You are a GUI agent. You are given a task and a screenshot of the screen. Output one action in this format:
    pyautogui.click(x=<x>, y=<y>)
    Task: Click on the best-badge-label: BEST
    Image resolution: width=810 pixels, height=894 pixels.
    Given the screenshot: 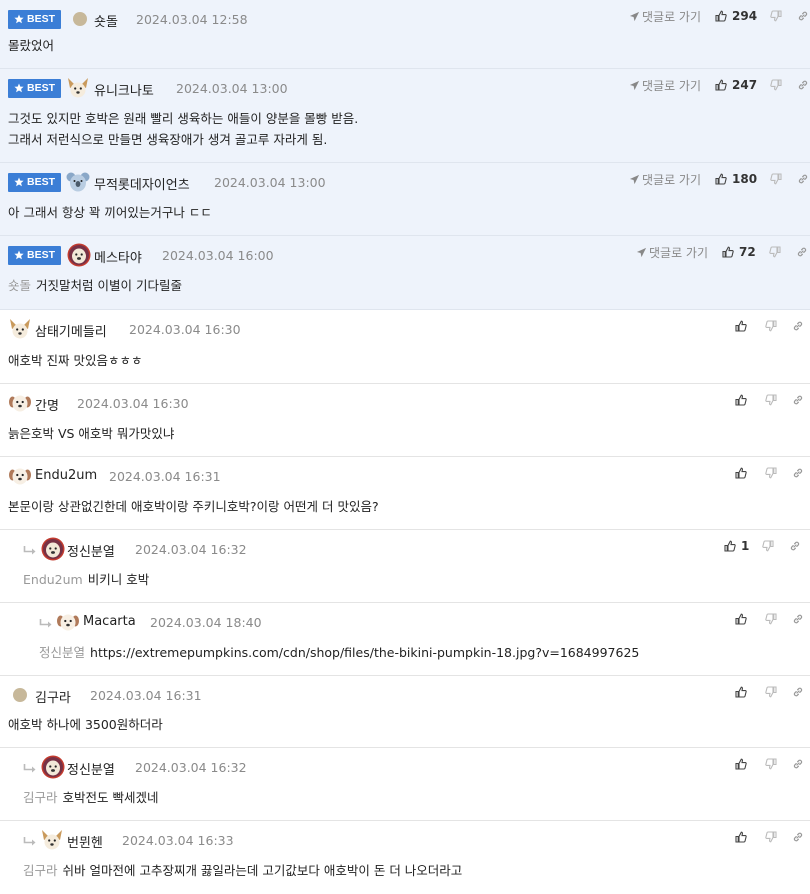 What is the action you would take?
    pyautogui.click(x=41, y=255)
    